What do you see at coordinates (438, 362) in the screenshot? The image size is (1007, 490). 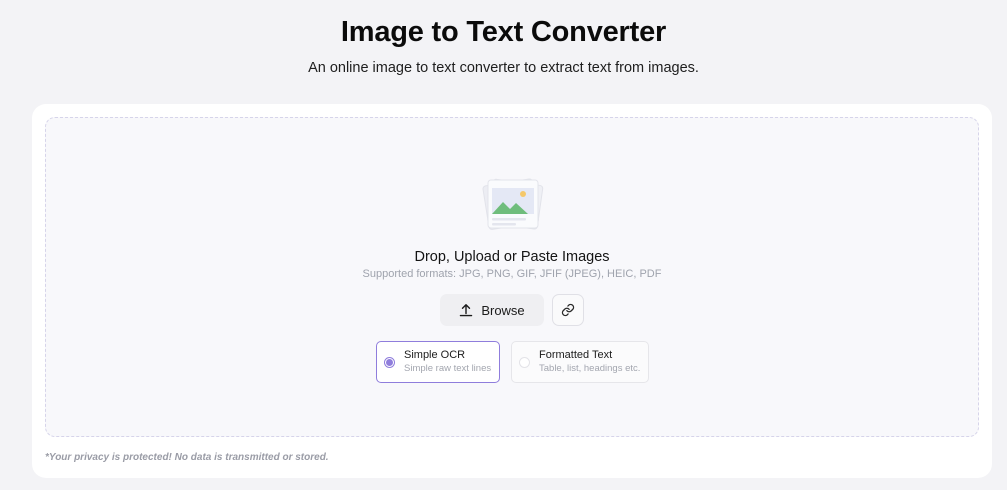 I see `option-simple-ocr: Simple OCR Simple raw text lines` at bounding box center [438, 362].